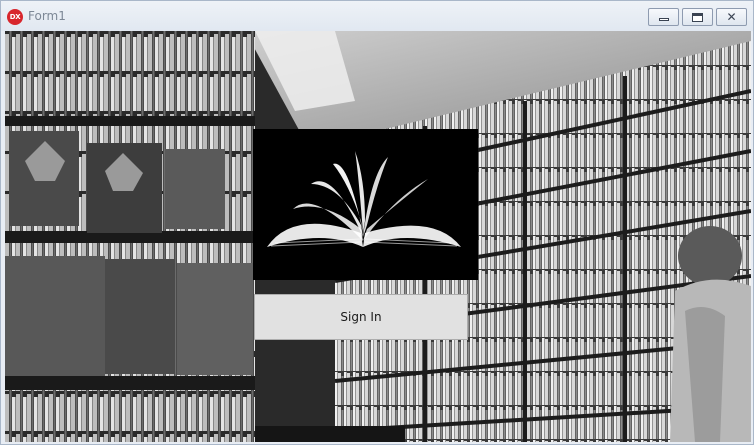 The height and width of the screenshot is (445, 754). What do you see at coordinates (15, 17) in the screenshot?
I see `devexpress-app-icon: DX` at bounding box center [15, 17].